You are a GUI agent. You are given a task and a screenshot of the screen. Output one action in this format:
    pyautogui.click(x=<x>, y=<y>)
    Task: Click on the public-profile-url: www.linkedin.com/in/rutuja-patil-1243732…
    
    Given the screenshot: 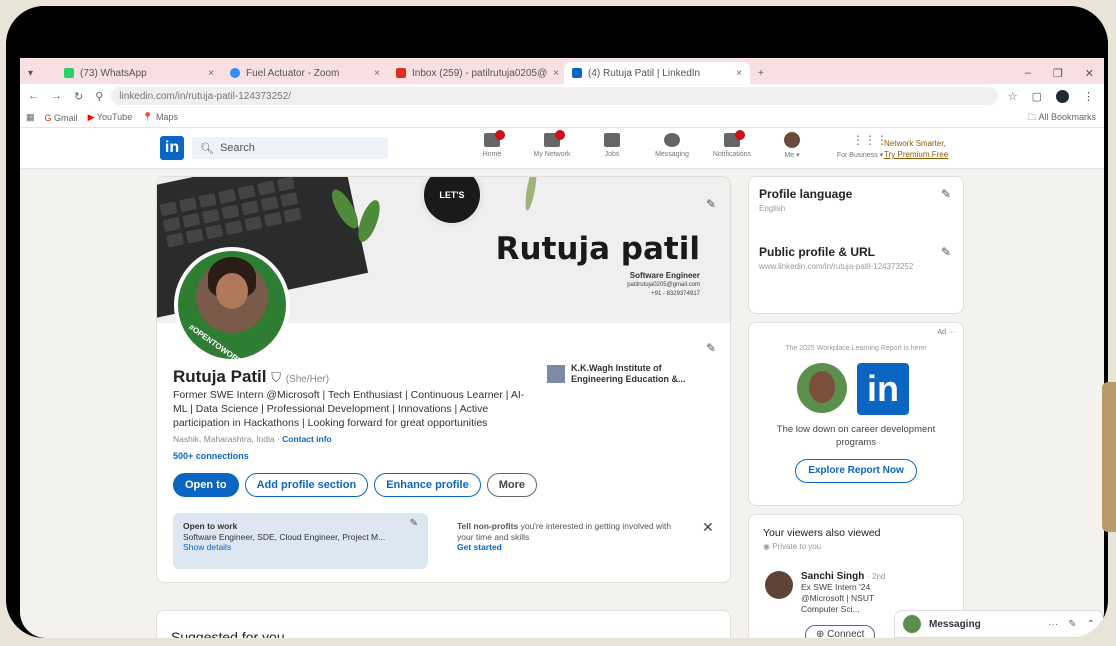 What is the action you would take?
    pyautogui.click(x=836, y=266)
    